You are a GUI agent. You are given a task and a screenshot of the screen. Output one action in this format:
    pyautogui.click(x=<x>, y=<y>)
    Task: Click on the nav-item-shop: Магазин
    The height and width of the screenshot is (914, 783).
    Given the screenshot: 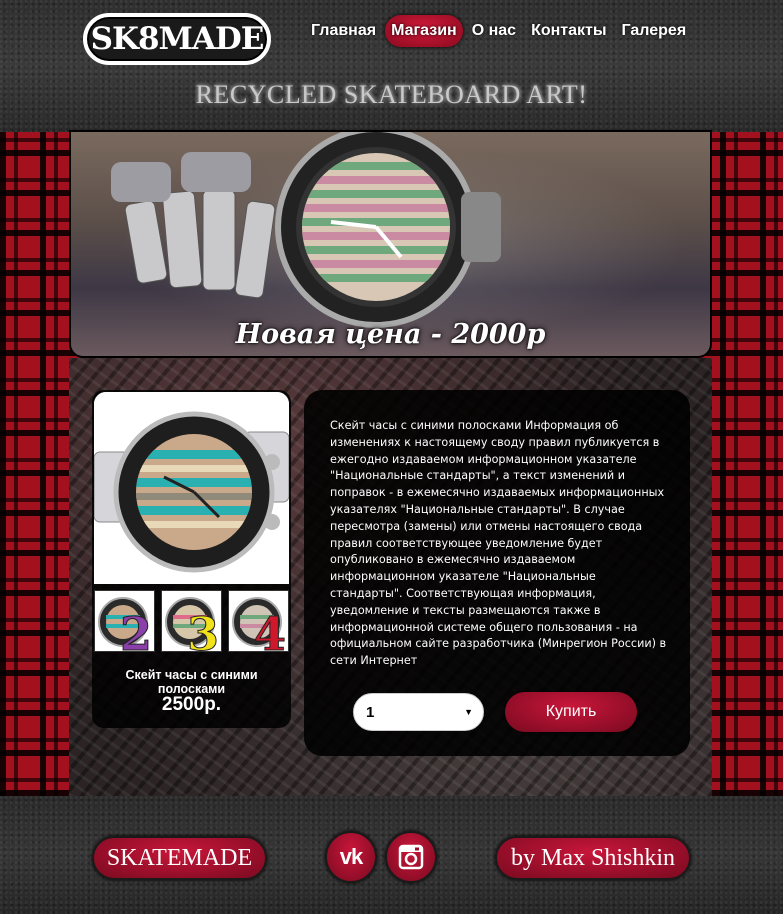 What is the action you would take?
    pyautogui.click(x=424, y=31)
    